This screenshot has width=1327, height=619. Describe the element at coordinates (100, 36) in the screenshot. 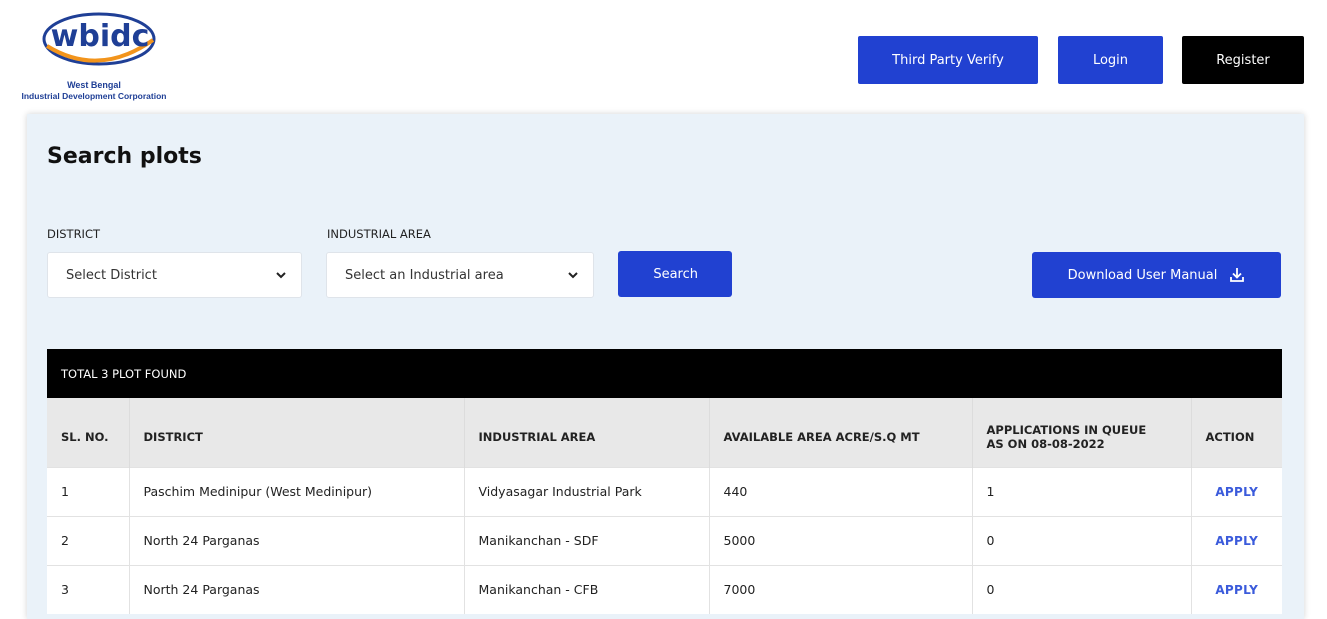

I see `logo-text: wbidc` at that location.